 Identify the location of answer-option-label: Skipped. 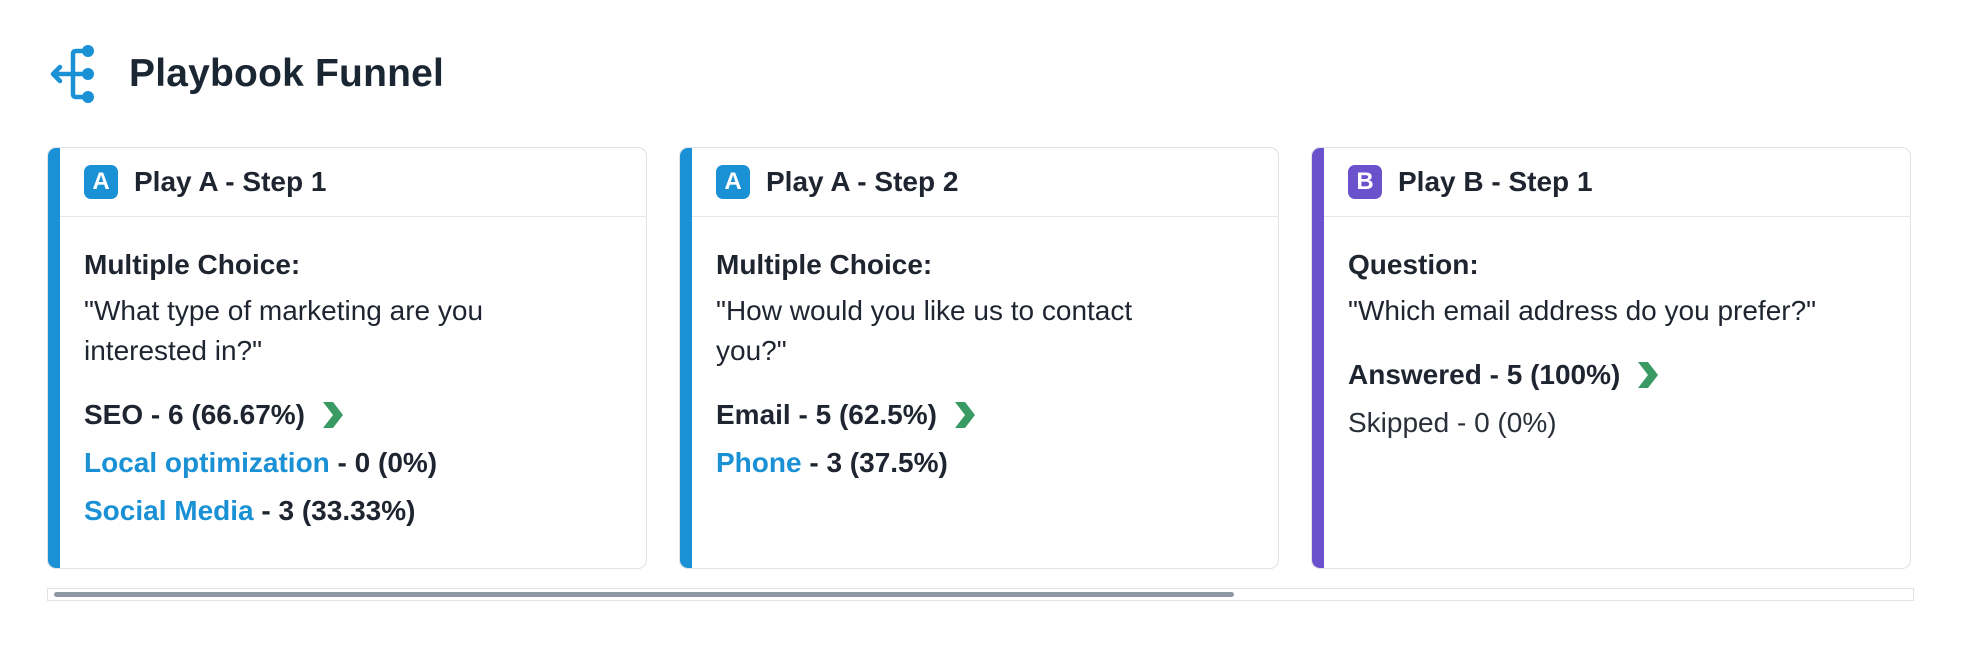
(1399, 422).